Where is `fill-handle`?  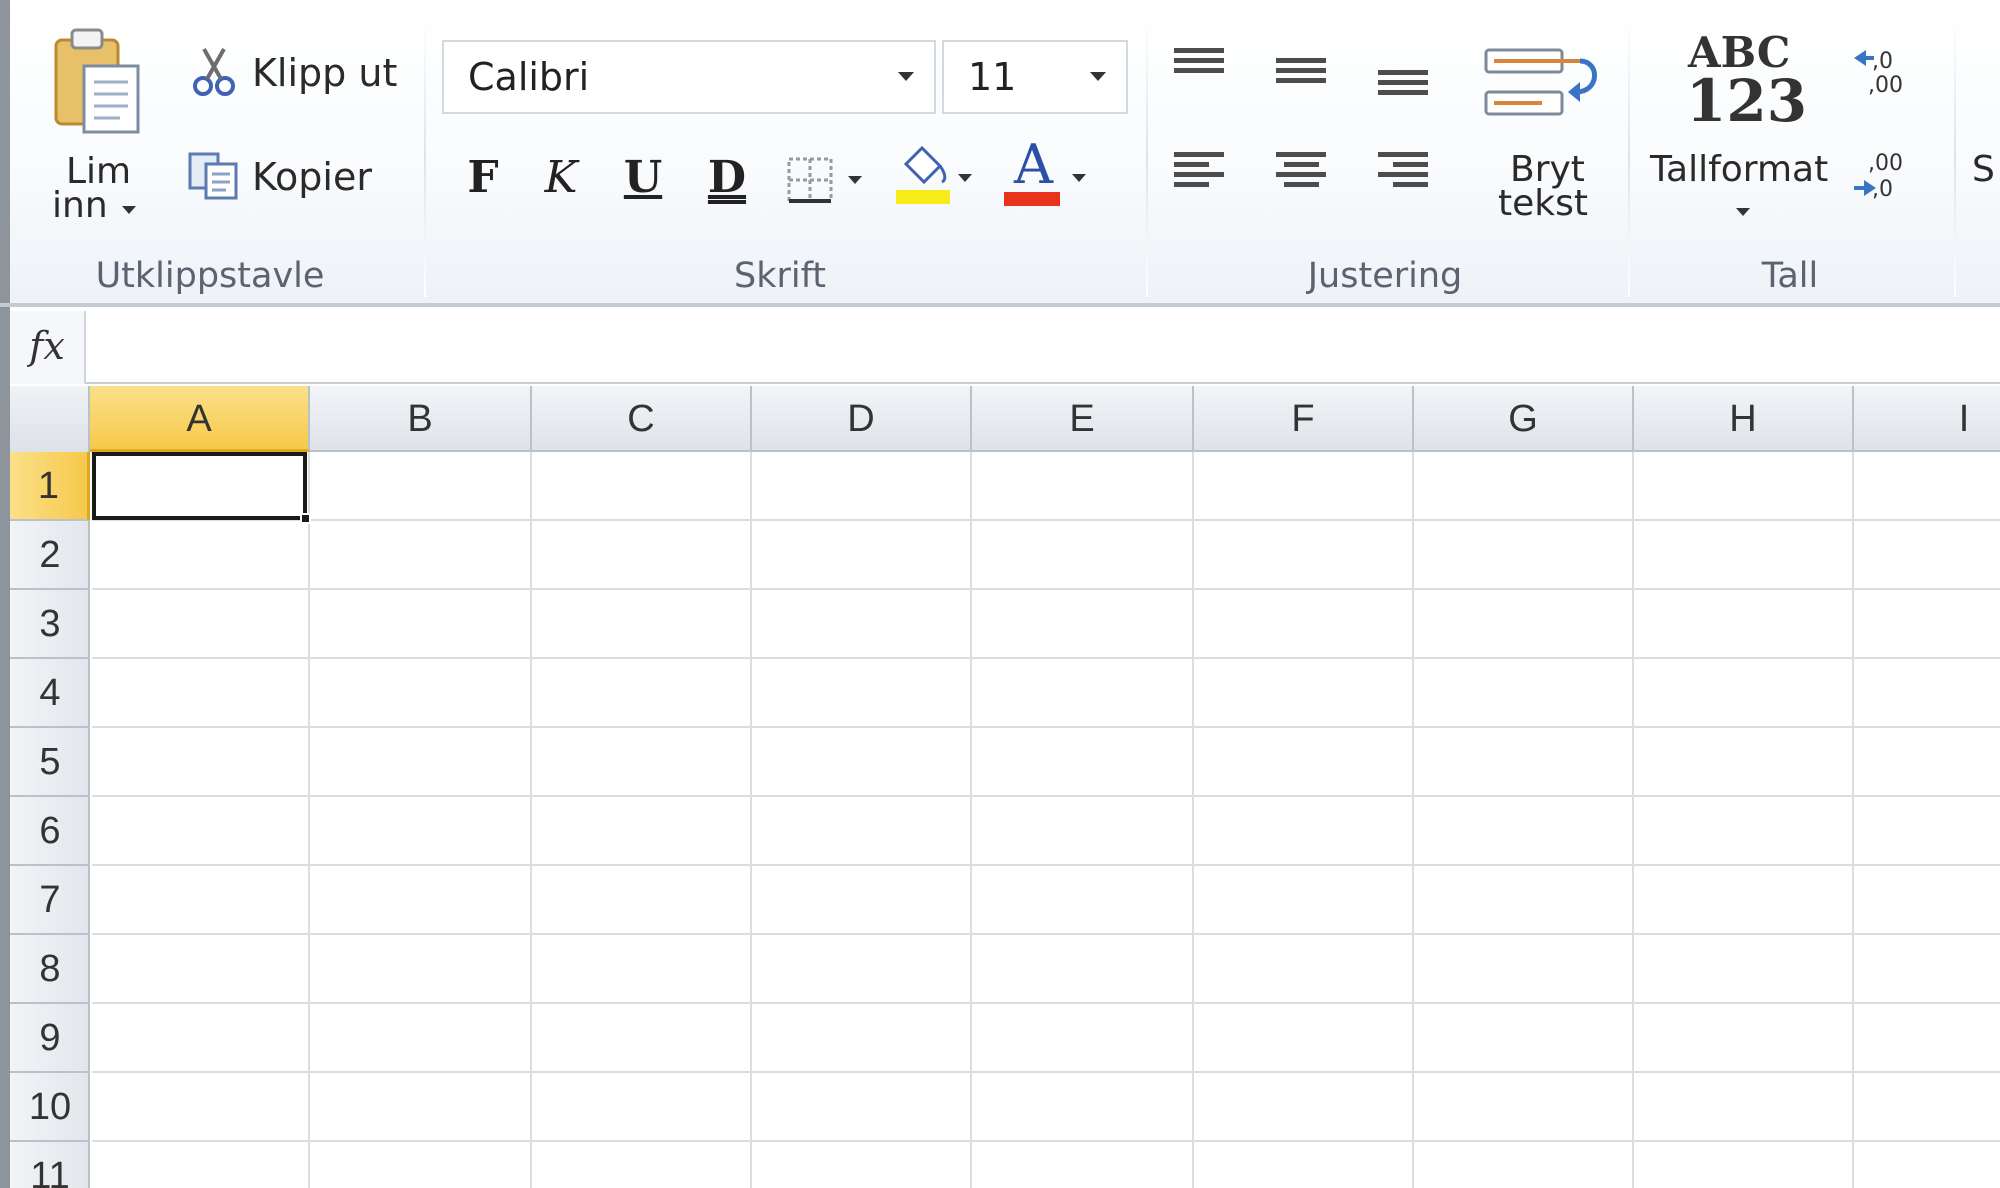
fill-handle is located at coordinates (305, 518).